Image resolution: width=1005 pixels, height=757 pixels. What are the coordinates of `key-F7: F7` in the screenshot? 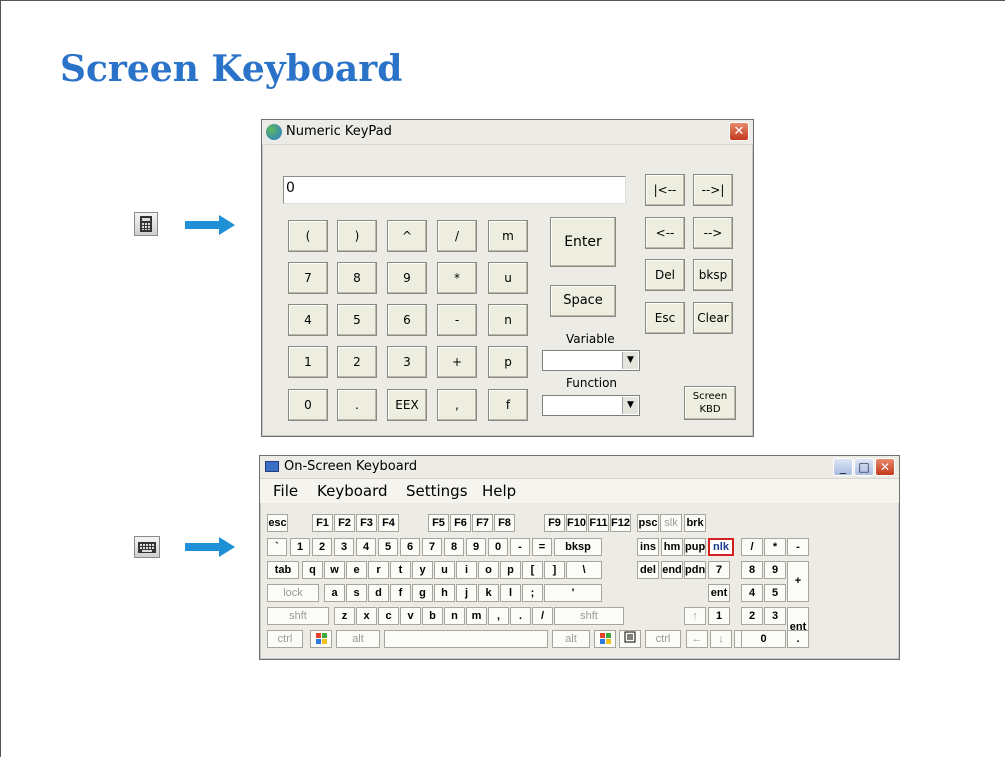 It's located at (482, 523).